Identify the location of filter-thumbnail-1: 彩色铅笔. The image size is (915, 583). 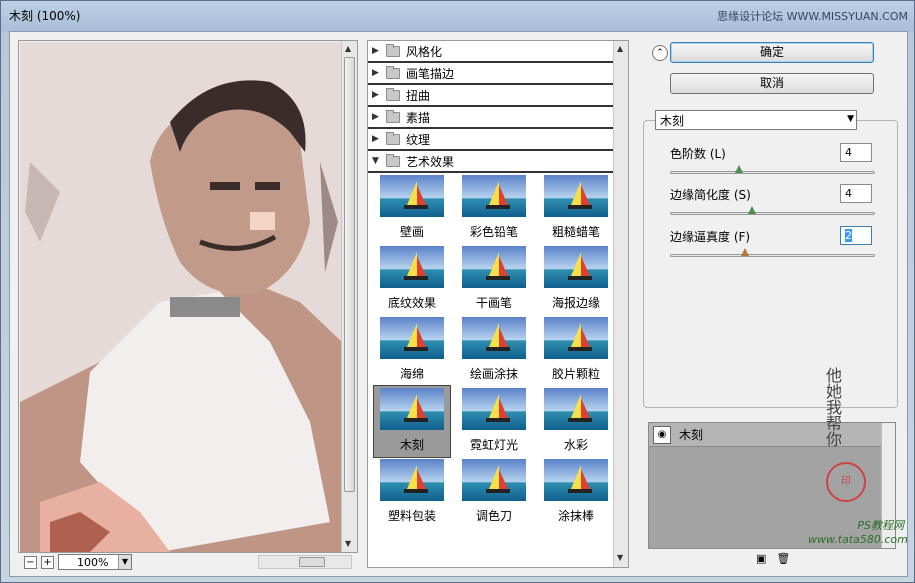
(494, 208).